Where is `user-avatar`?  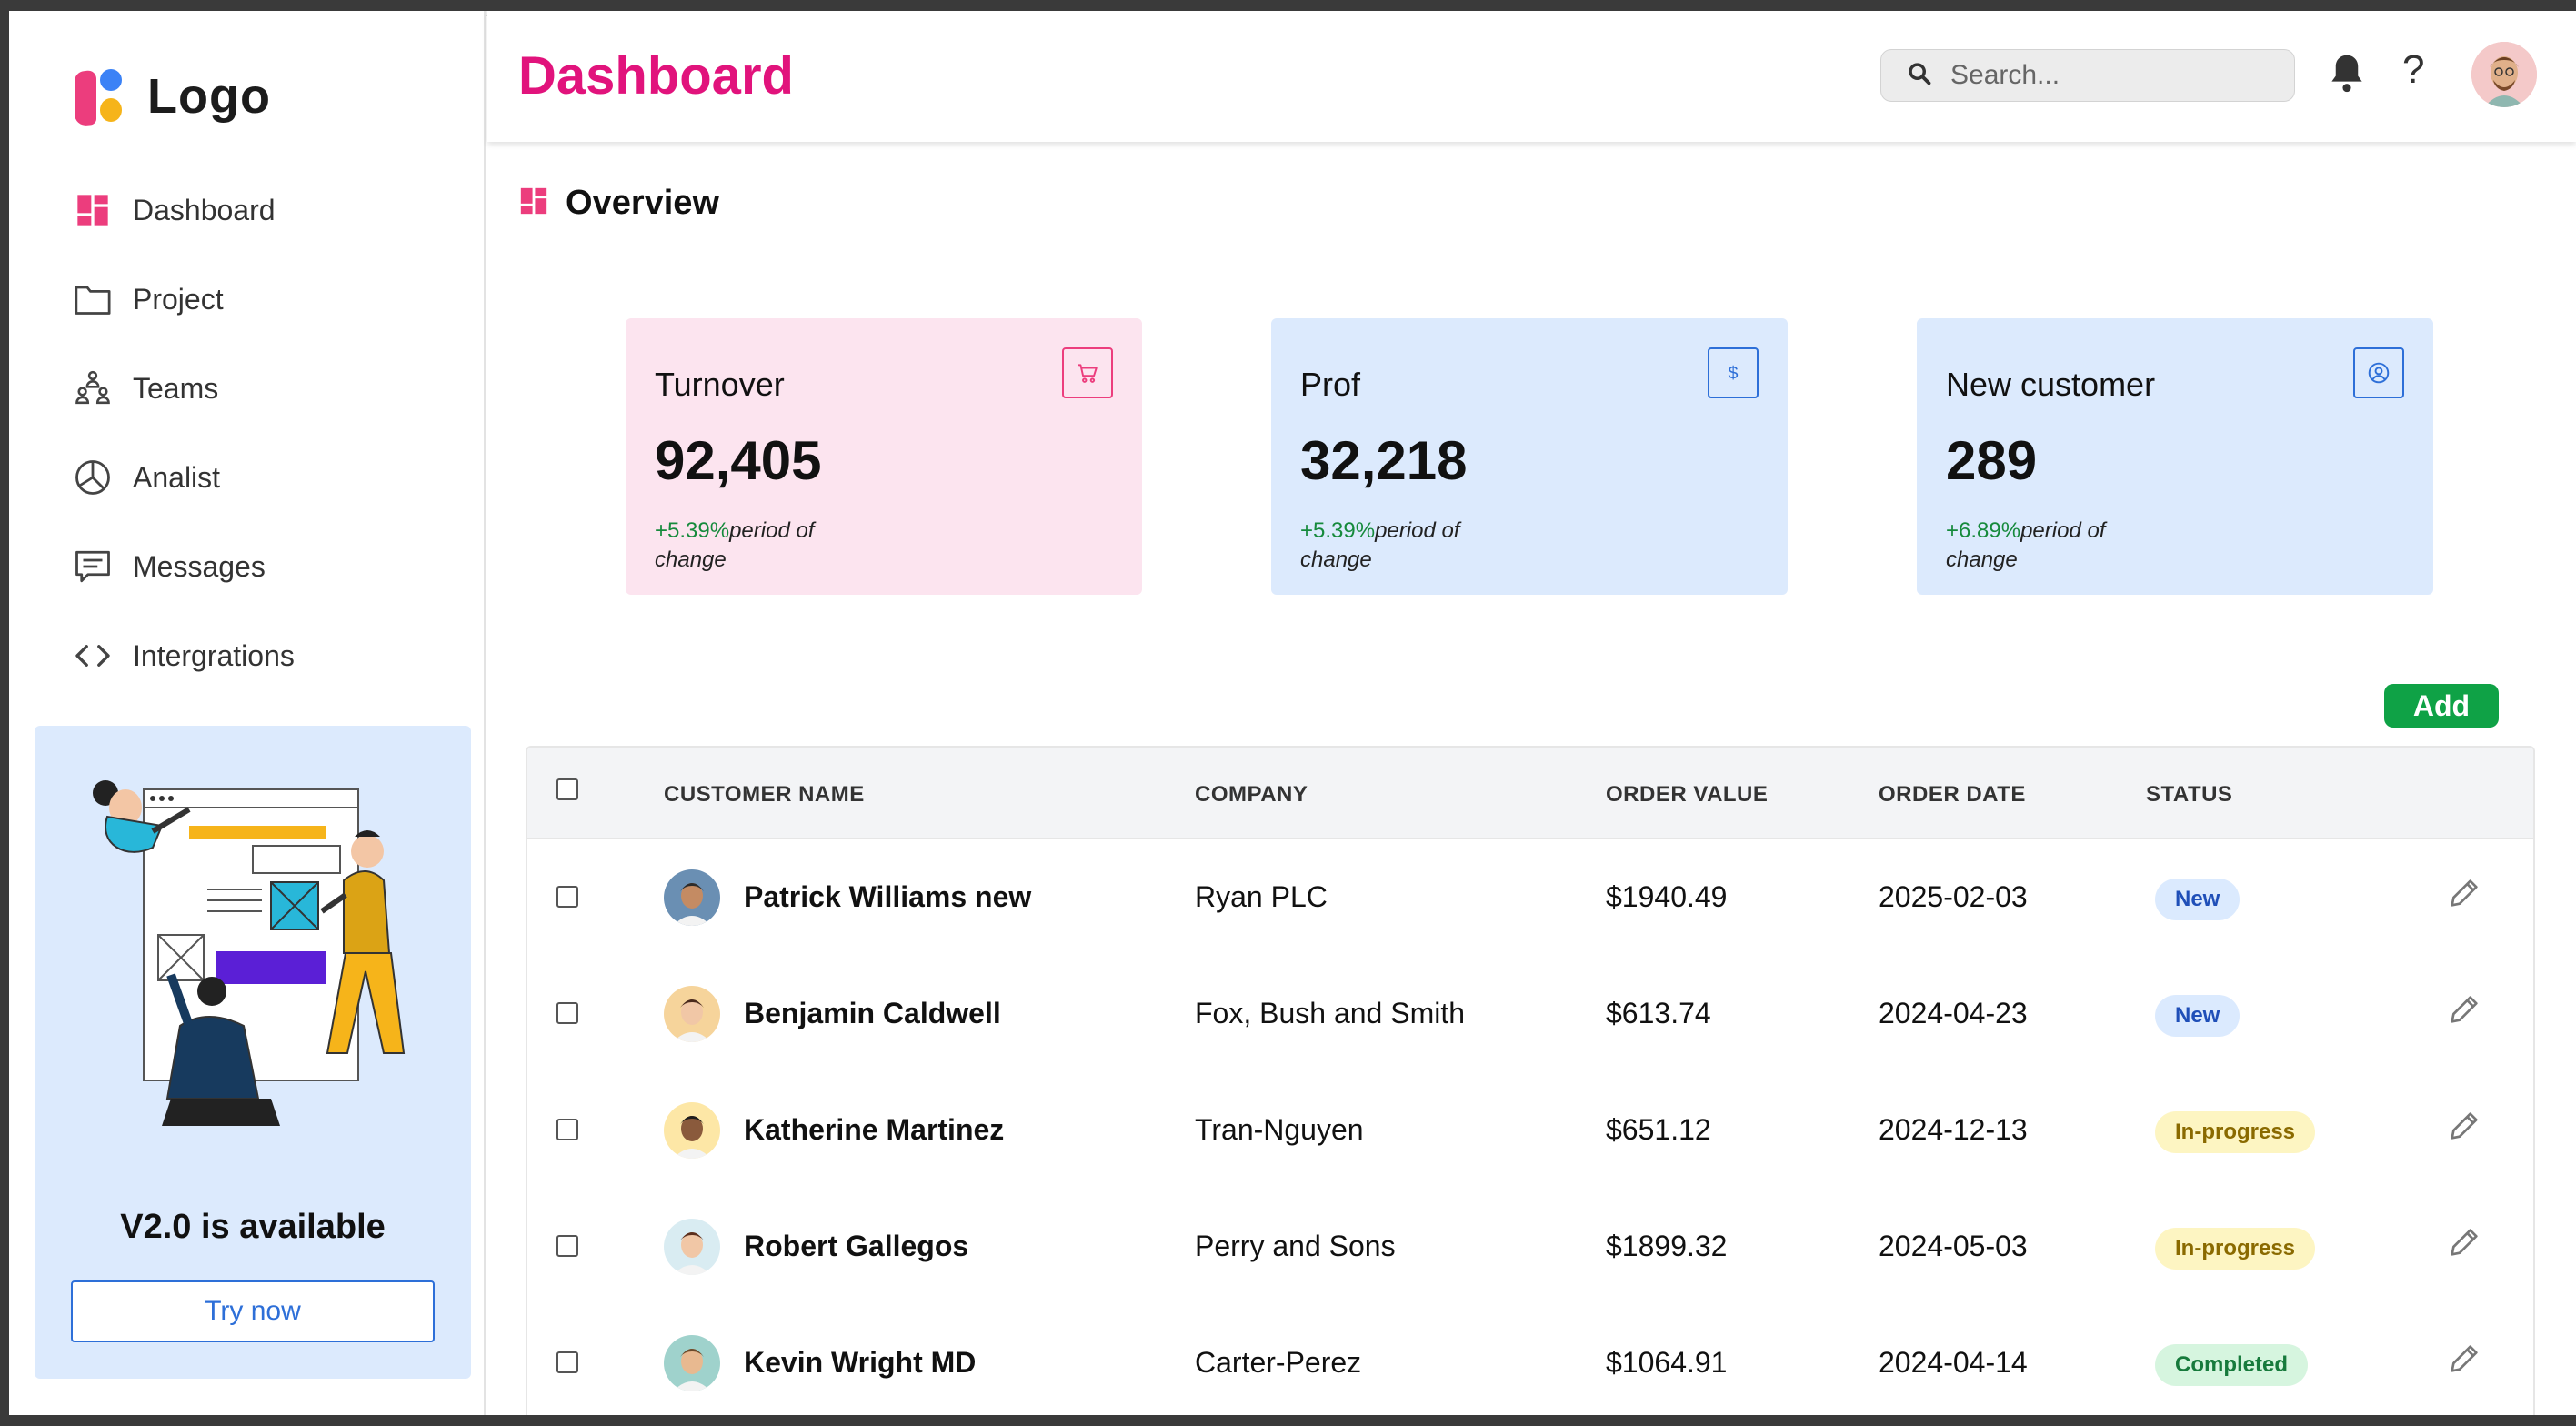 user-avatar is located at coordinates (2504, 75).